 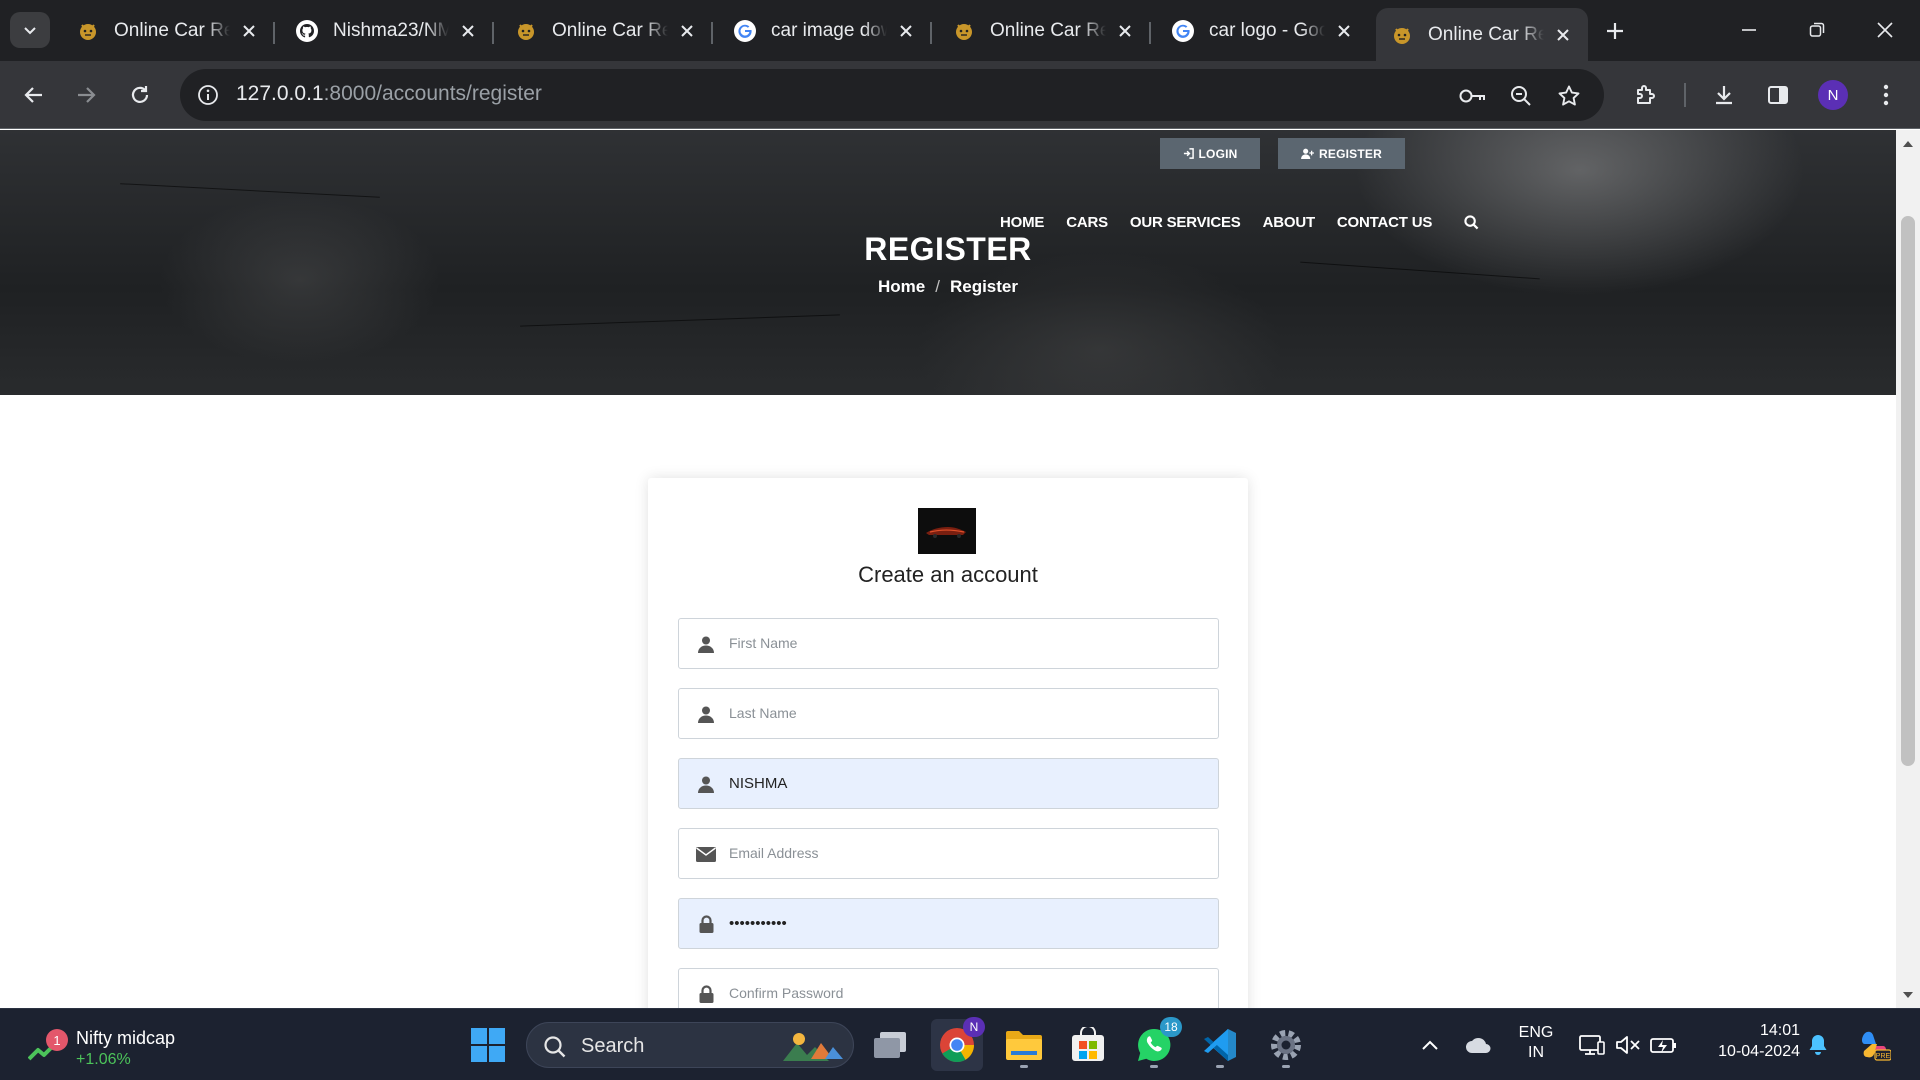 What do you see at coordinates (1628, 1045) in the screenshot?
I see `speaker-muted-icon` at bounding box center [1628, 1045].